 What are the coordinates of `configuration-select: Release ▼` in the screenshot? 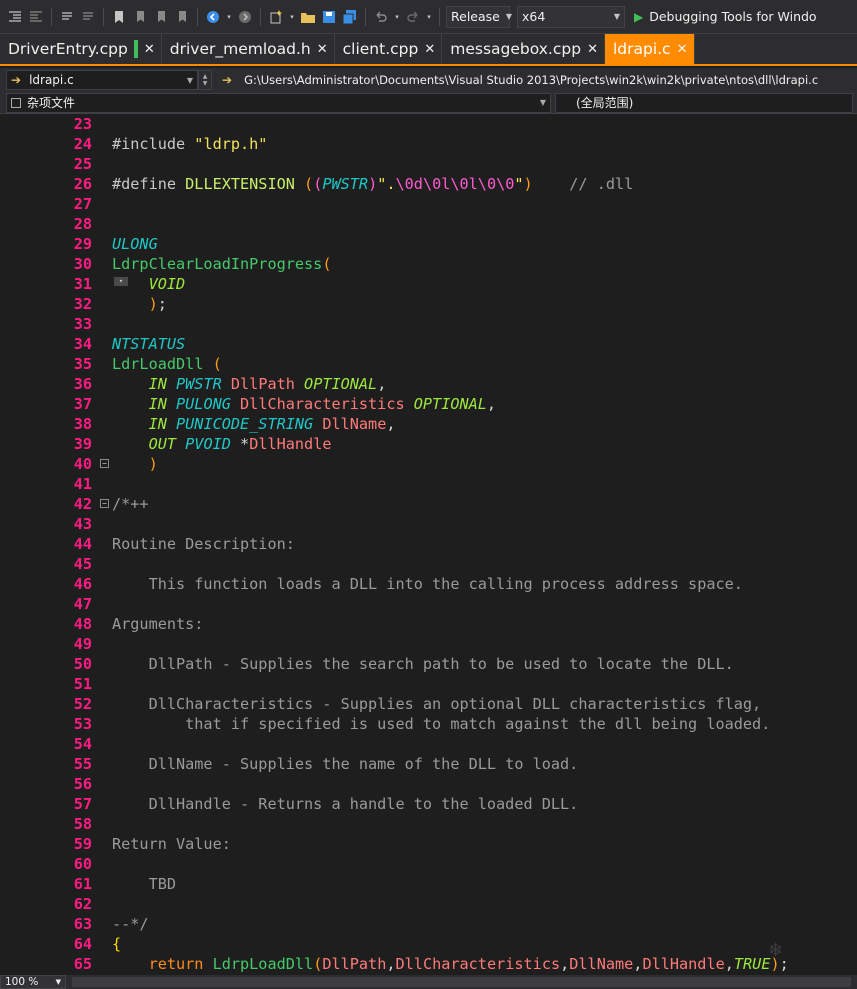 It's located at (479, 16).